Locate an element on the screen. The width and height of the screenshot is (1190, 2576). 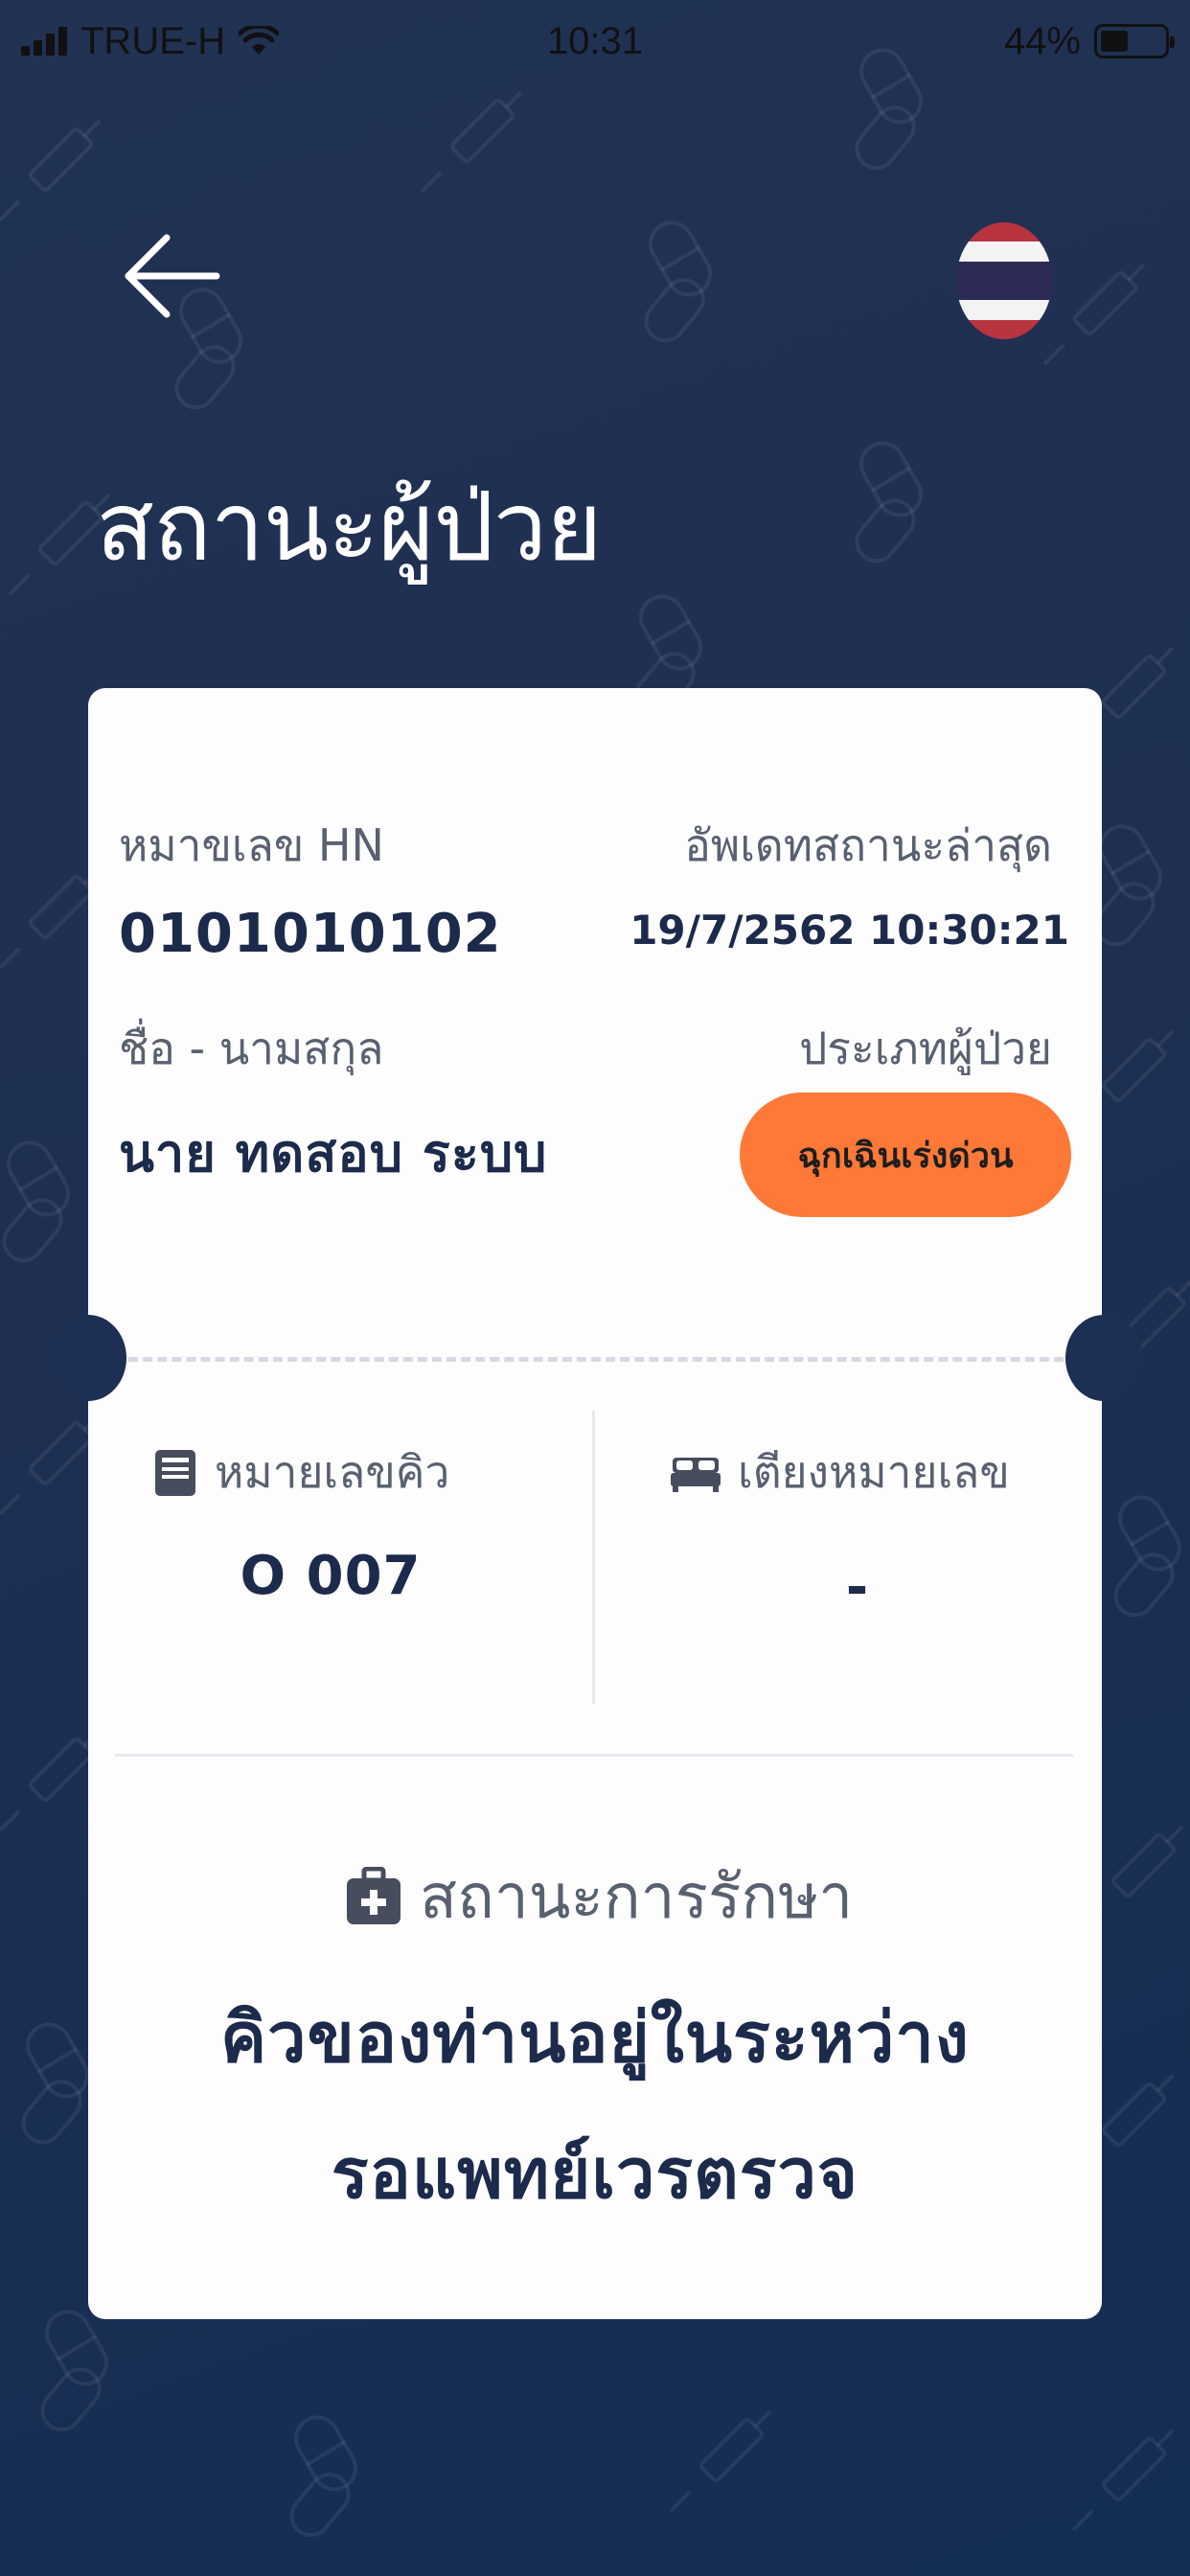
ticket-notch-left is located at coordinates (88, 1358).